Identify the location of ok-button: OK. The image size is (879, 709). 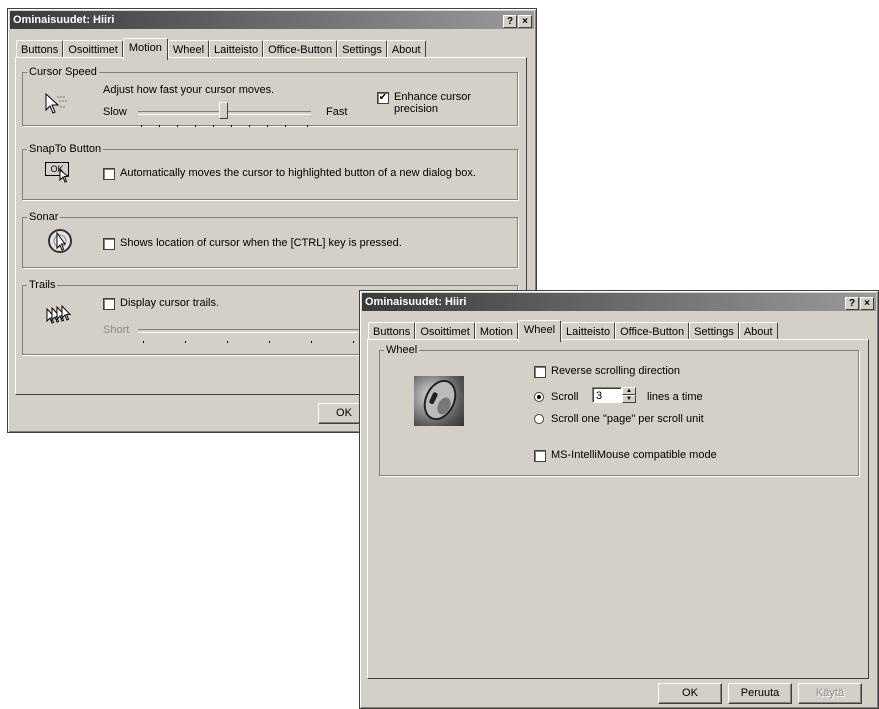
(690, 693).